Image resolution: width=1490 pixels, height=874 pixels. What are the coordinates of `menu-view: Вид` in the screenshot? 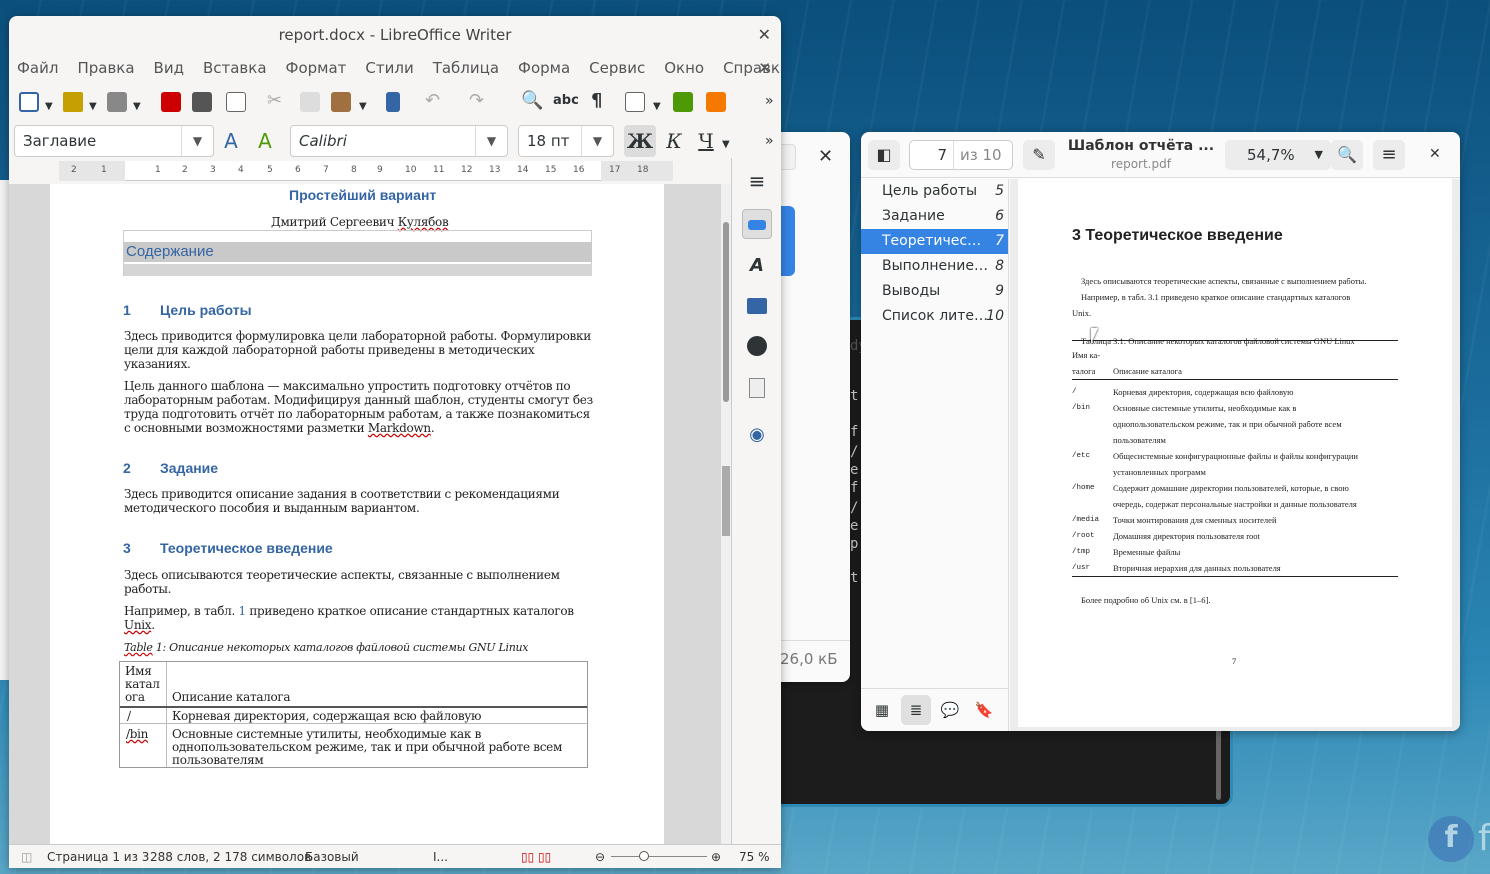 It's located at (169, 68).